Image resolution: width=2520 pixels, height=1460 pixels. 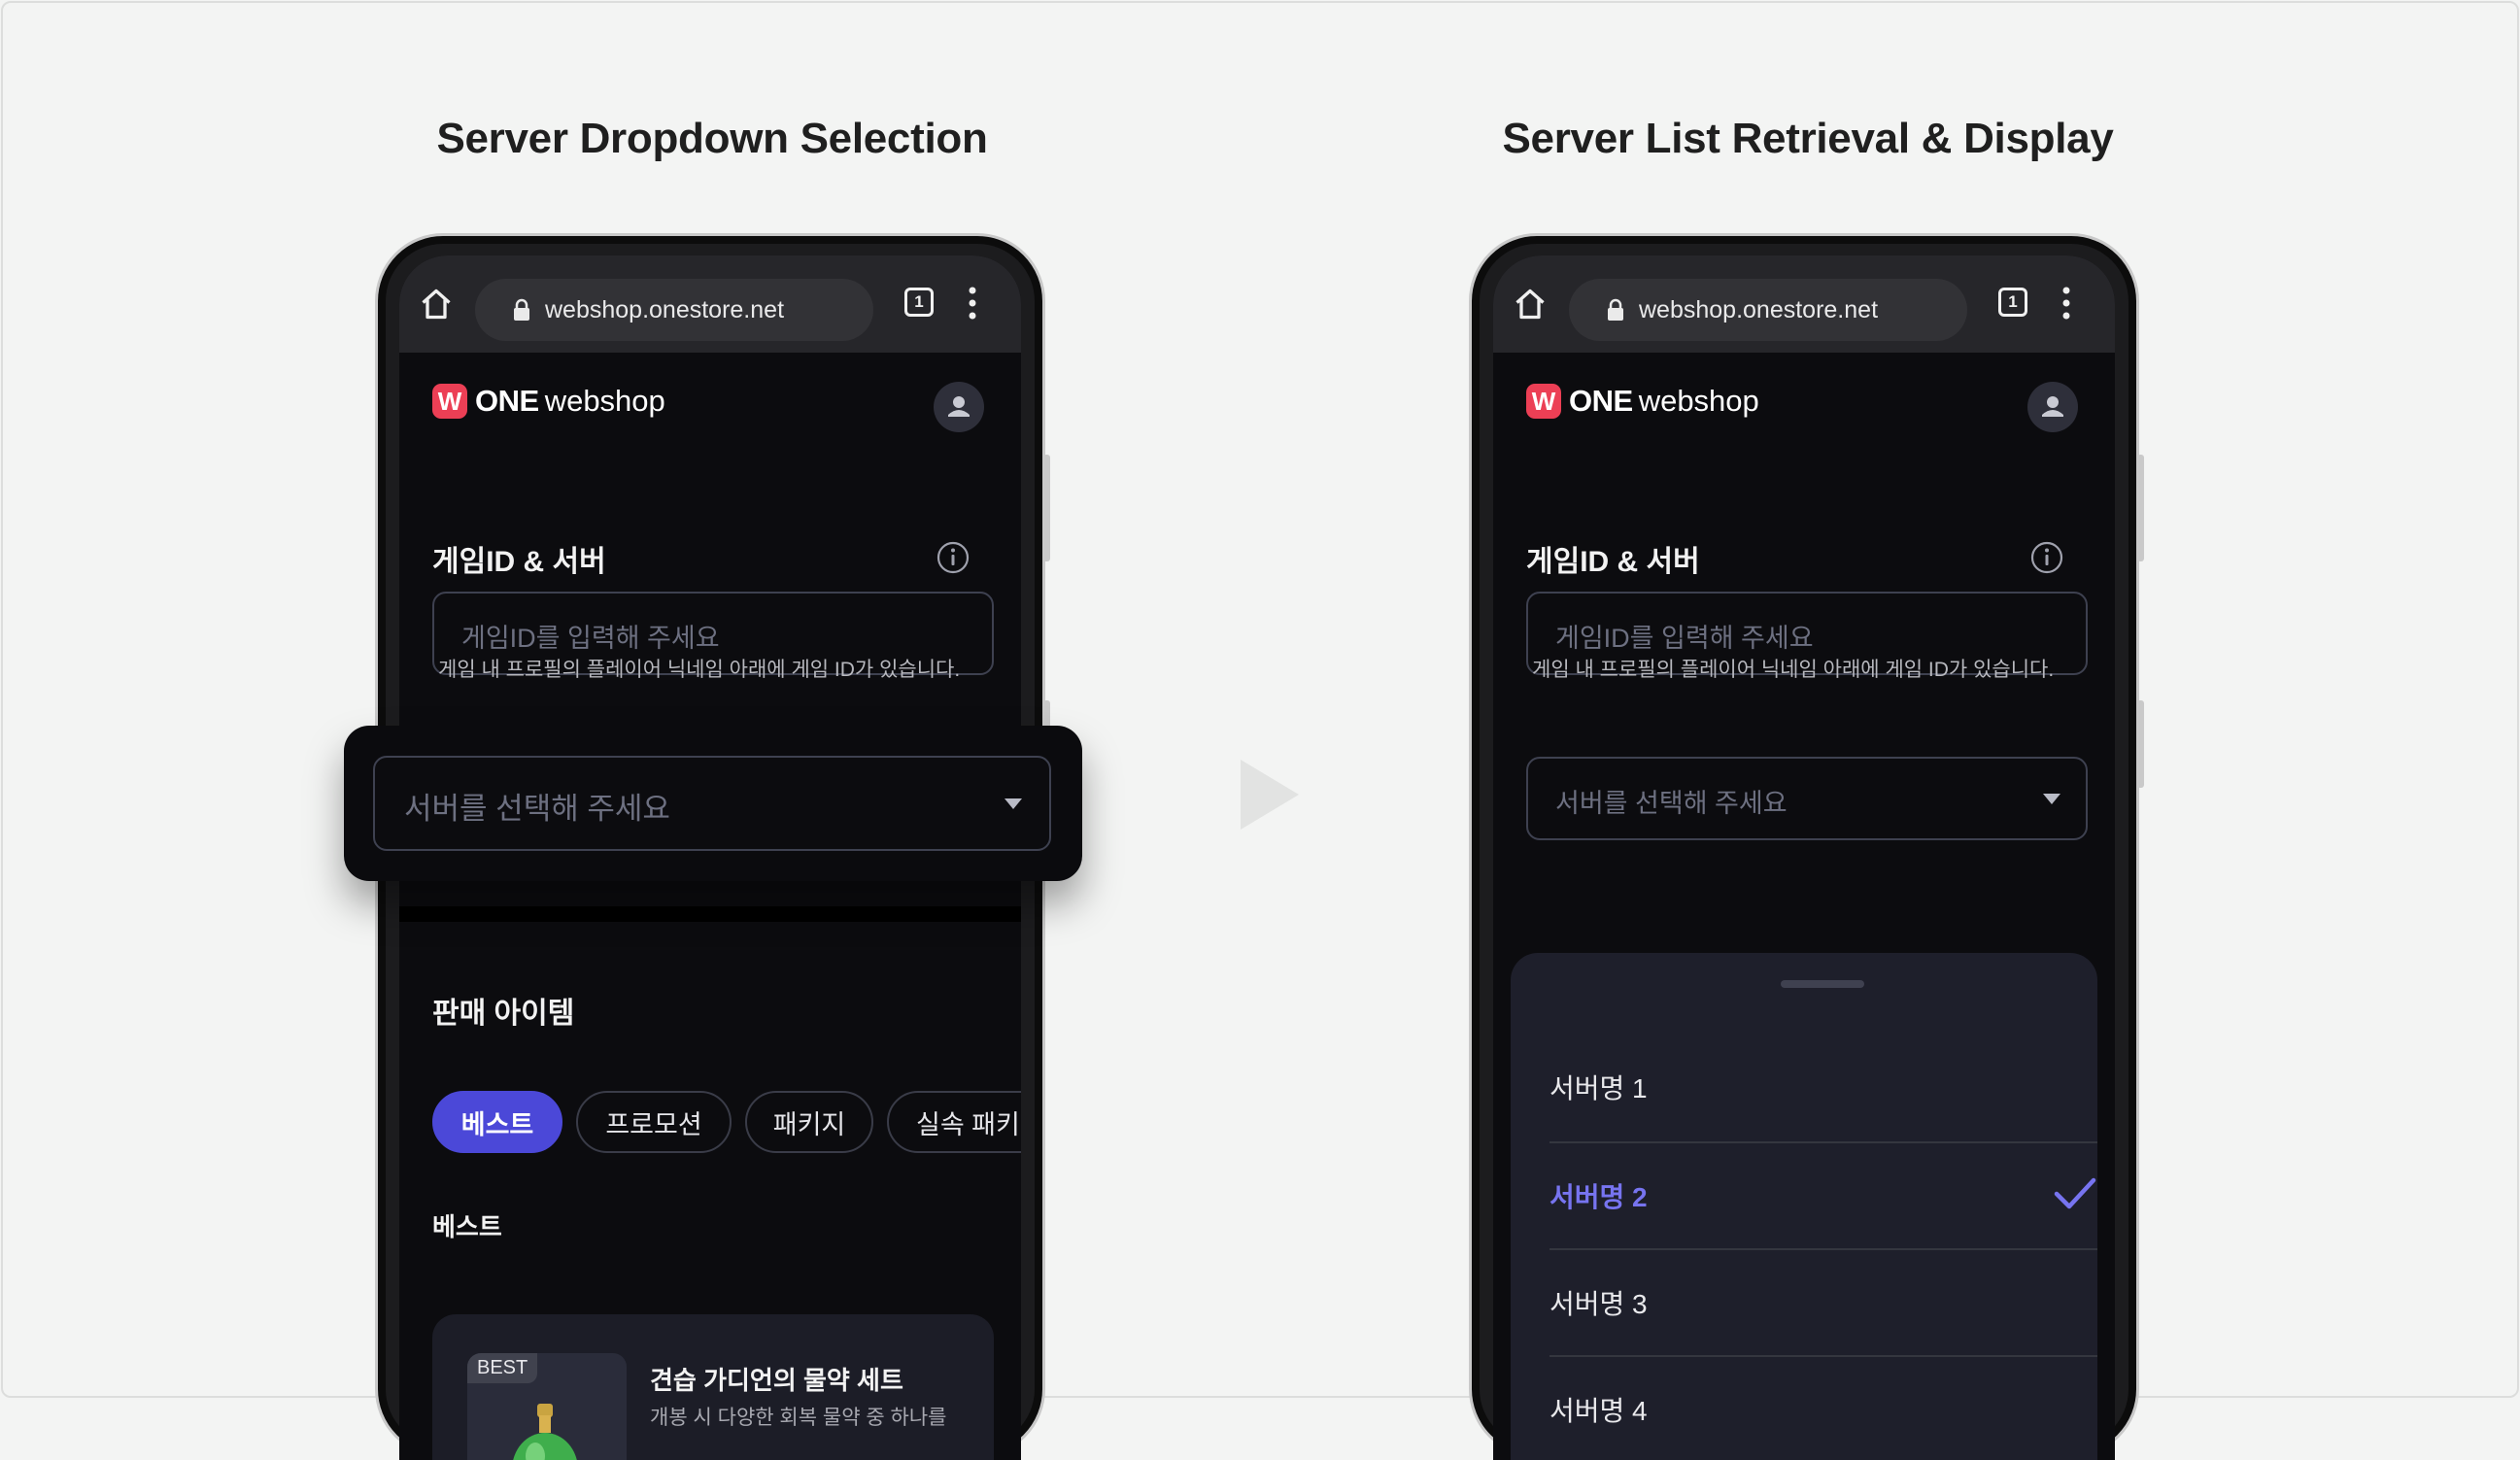 I want to click on server-option-4: 서버명 4, so click(x=1823, y=1408).